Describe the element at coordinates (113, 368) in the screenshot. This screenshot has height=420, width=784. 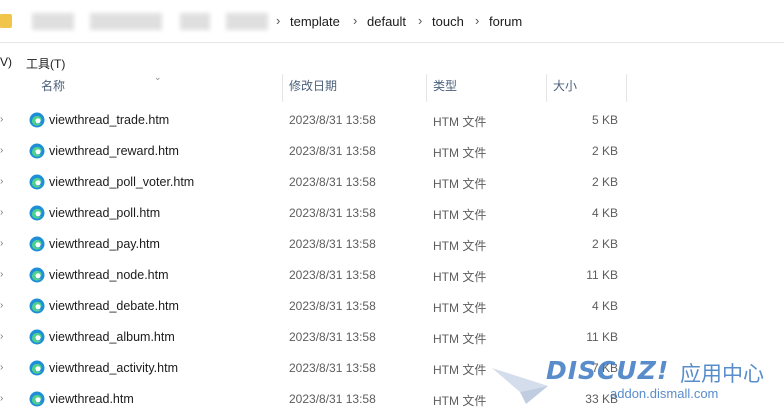
I see `file-name: viewthread_activity.htm` at that location.